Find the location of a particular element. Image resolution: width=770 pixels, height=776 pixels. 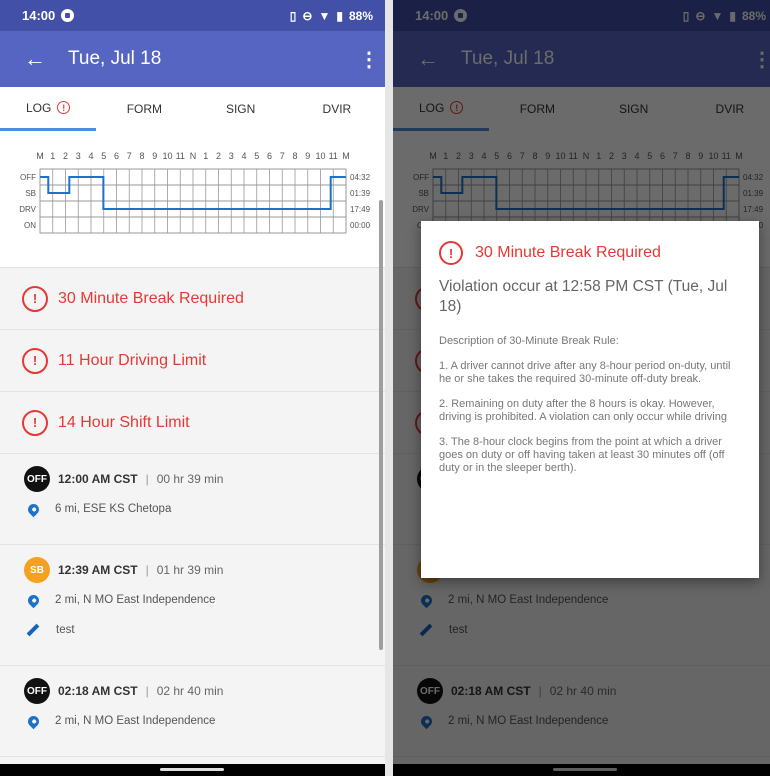

tab-log-label: LOG is located at coordinates (38, 107).